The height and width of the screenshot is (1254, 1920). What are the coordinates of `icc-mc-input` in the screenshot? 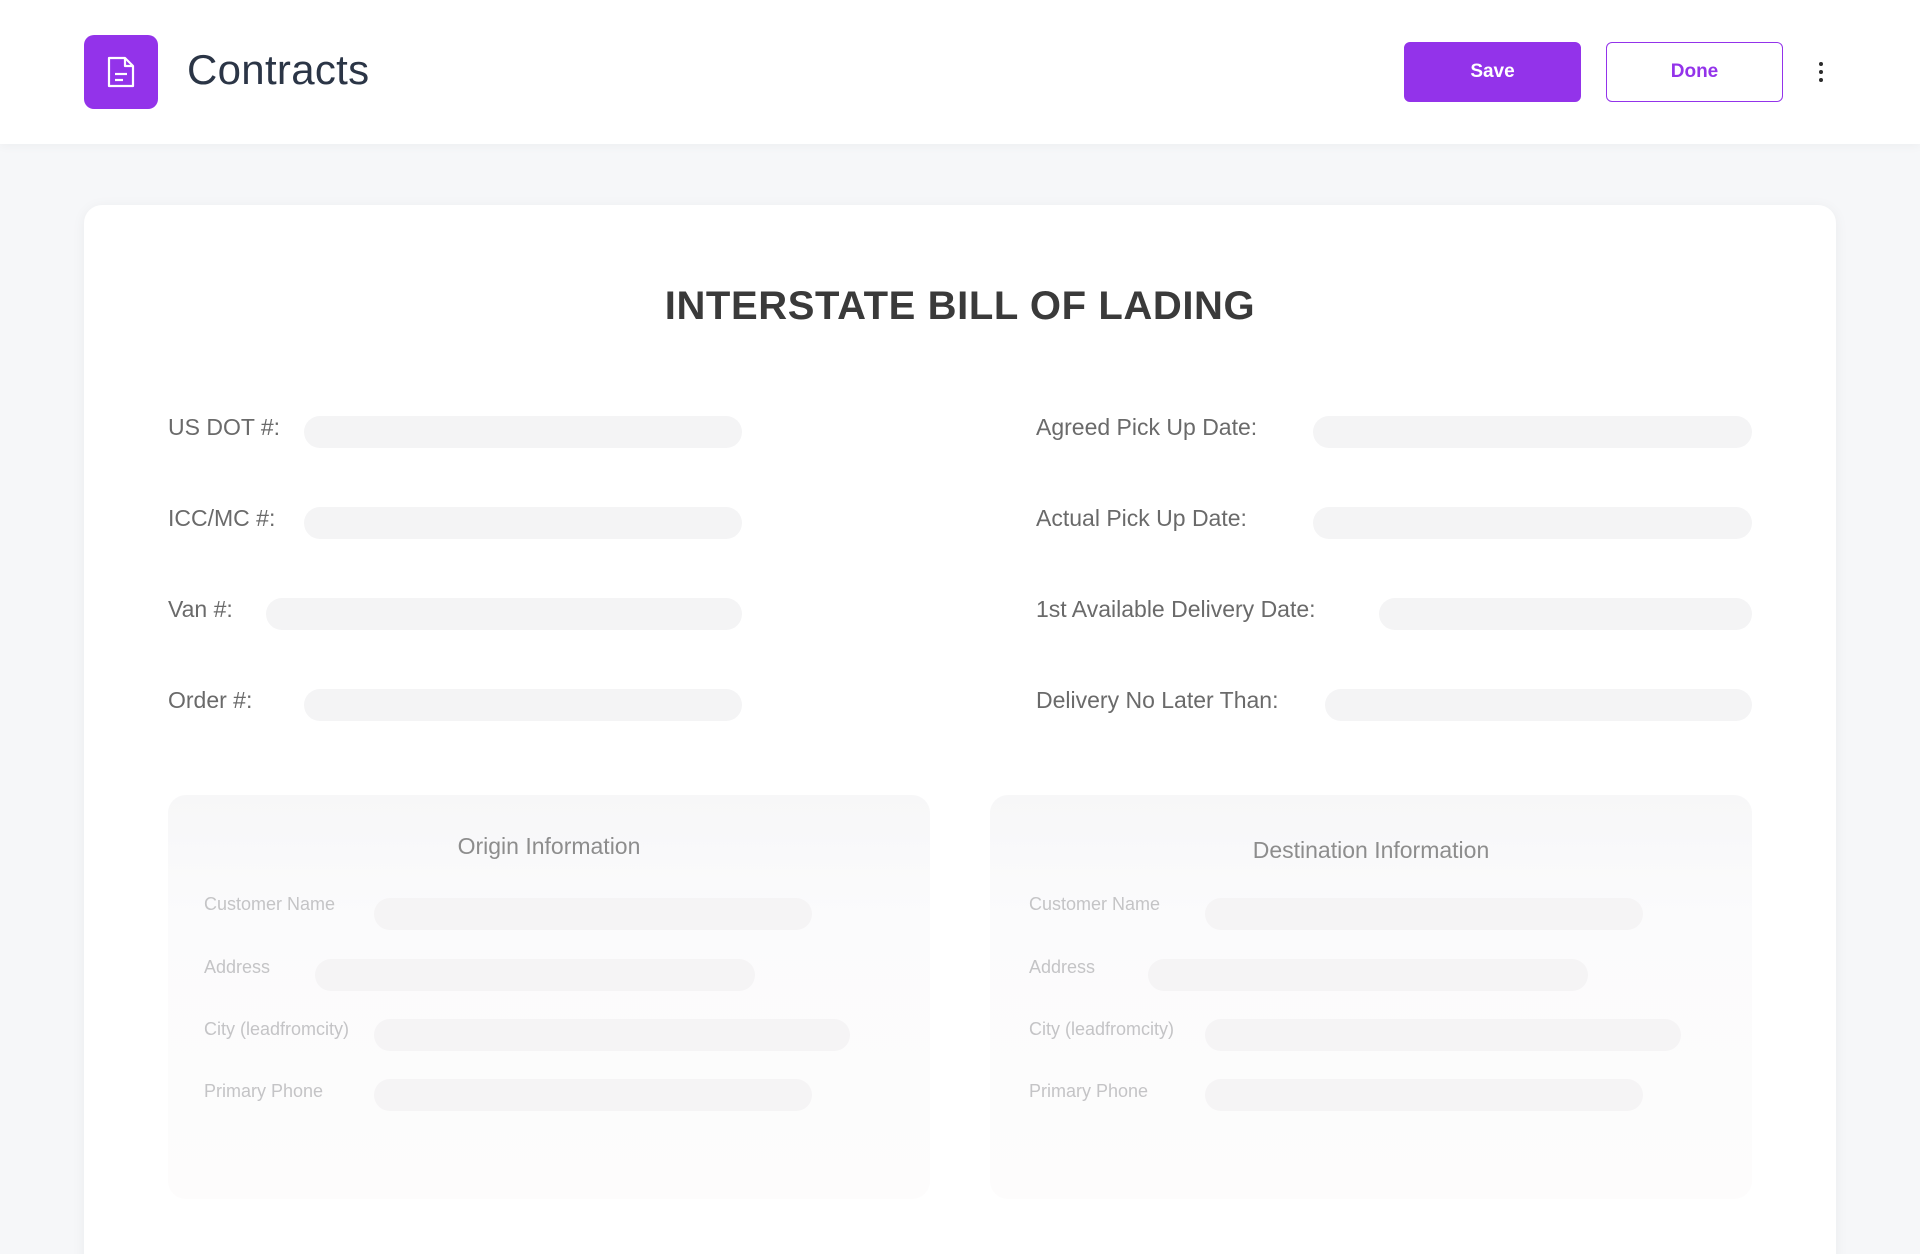 It's located at (523, 523).